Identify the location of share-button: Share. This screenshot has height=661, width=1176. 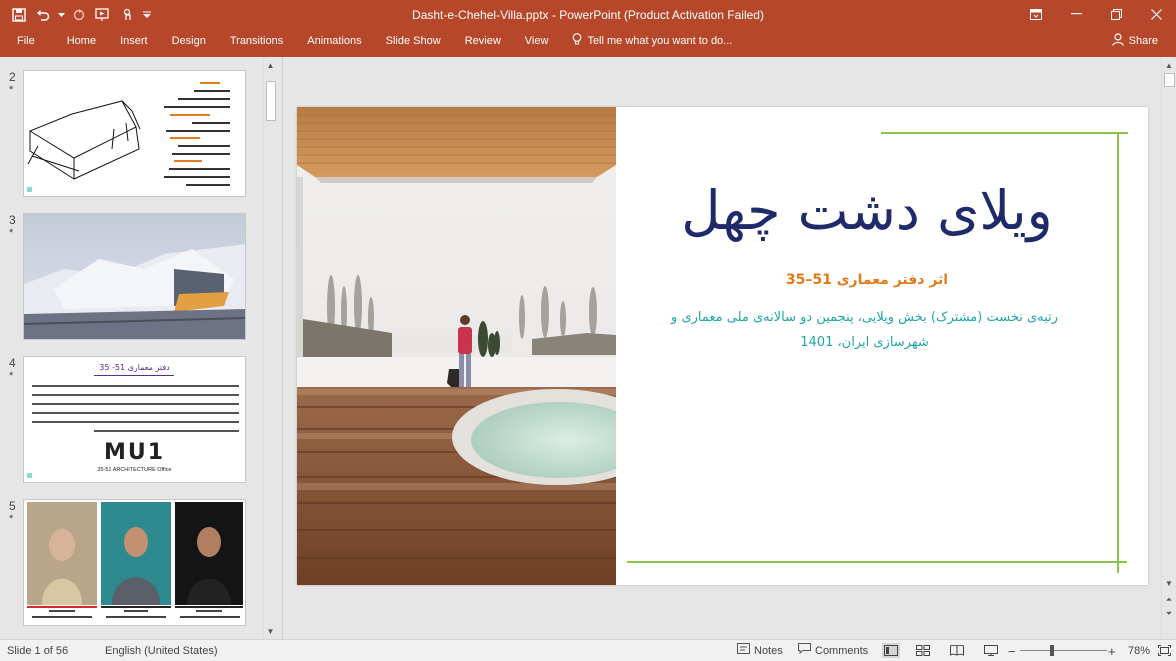
(1134, 41).